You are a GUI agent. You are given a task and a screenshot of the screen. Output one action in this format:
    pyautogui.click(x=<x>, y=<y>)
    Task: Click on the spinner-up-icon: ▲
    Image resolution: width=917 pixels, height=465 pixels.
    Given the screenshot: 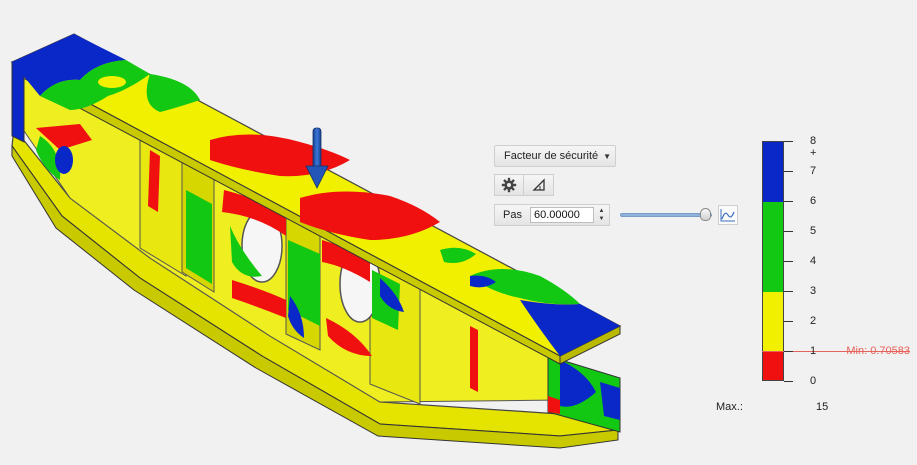 What is the action you would take?
    pyautogui.click(x=601, y=211)
    